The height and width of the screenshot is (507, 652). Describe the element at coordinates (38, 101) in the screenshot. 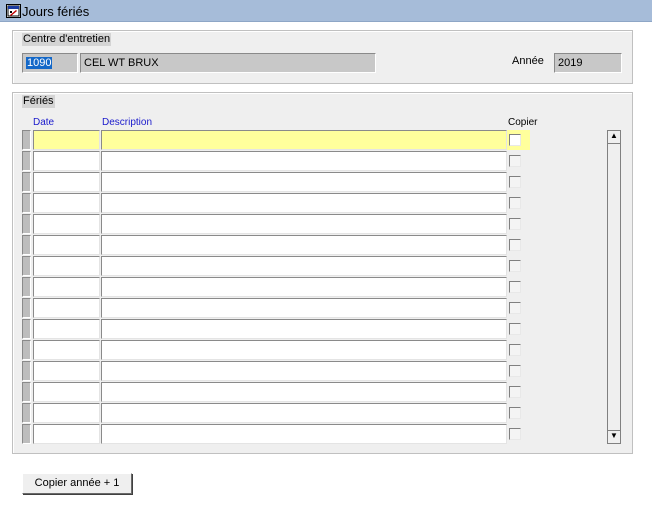

I see `feries-group-label: Fériés` at that location.